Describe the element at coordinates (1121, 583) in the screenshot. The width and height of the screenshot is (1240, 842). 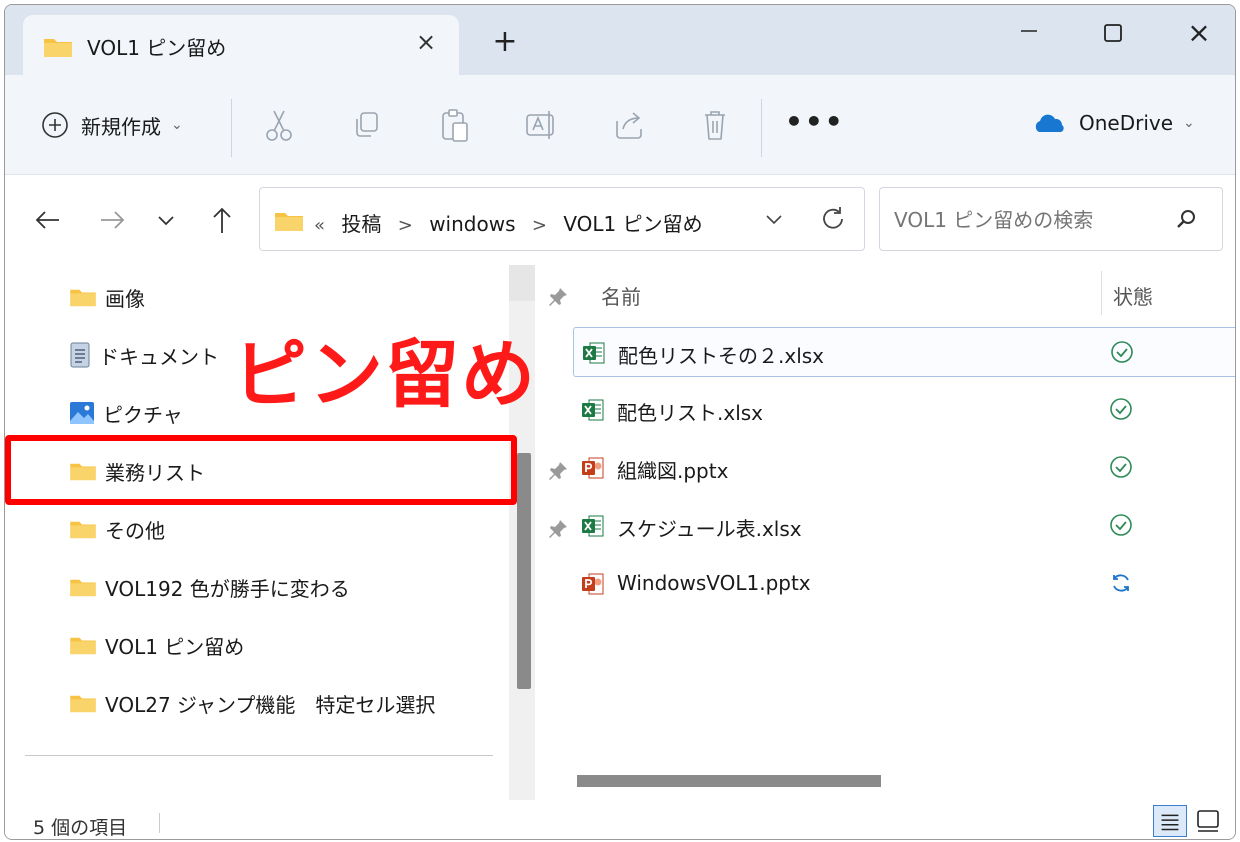
I see `syncing-icon` at that location.